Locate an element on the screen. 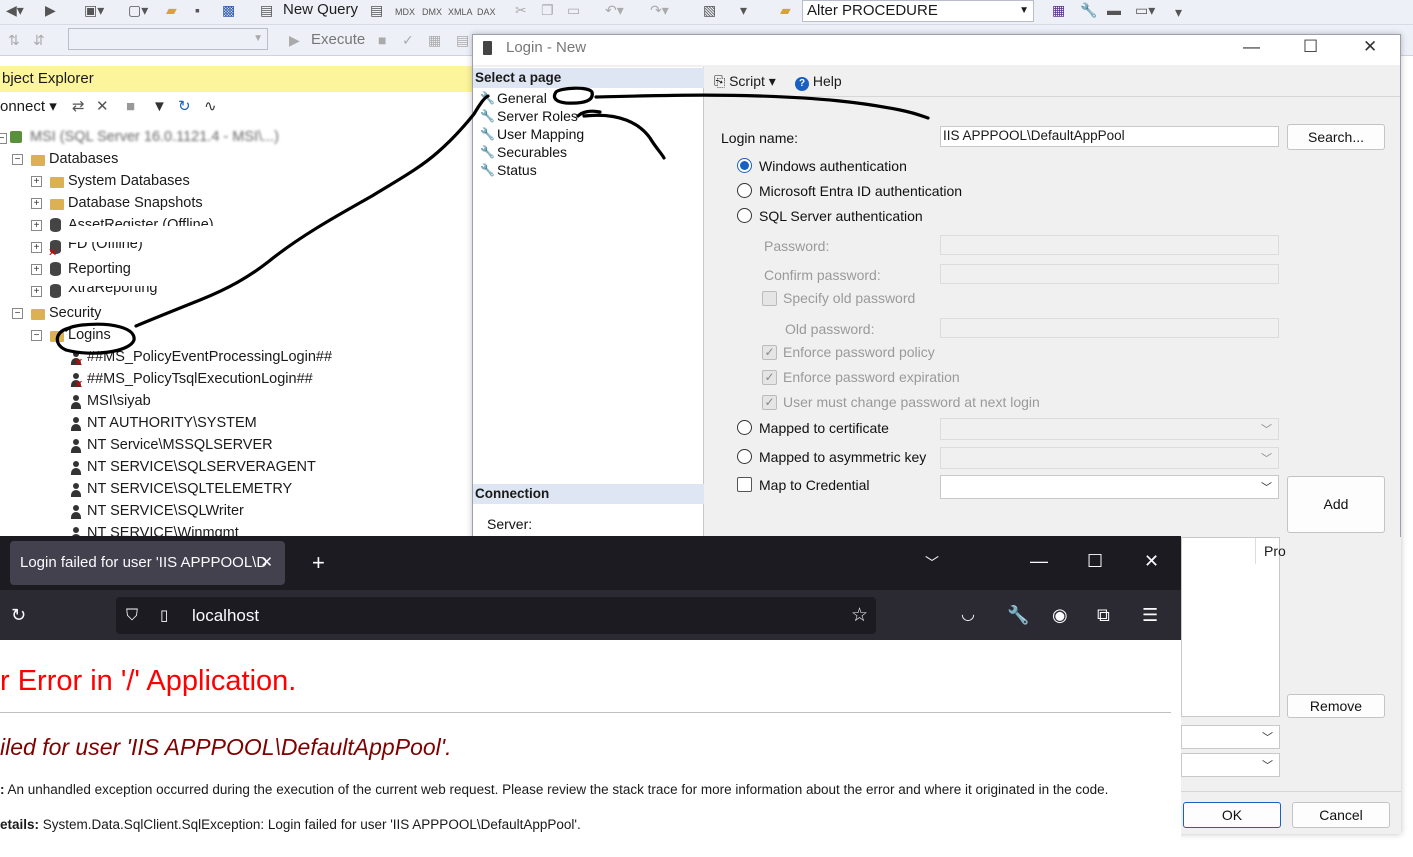  toolbar-options-icon: ▾ is located at coordinates (1178, 12).